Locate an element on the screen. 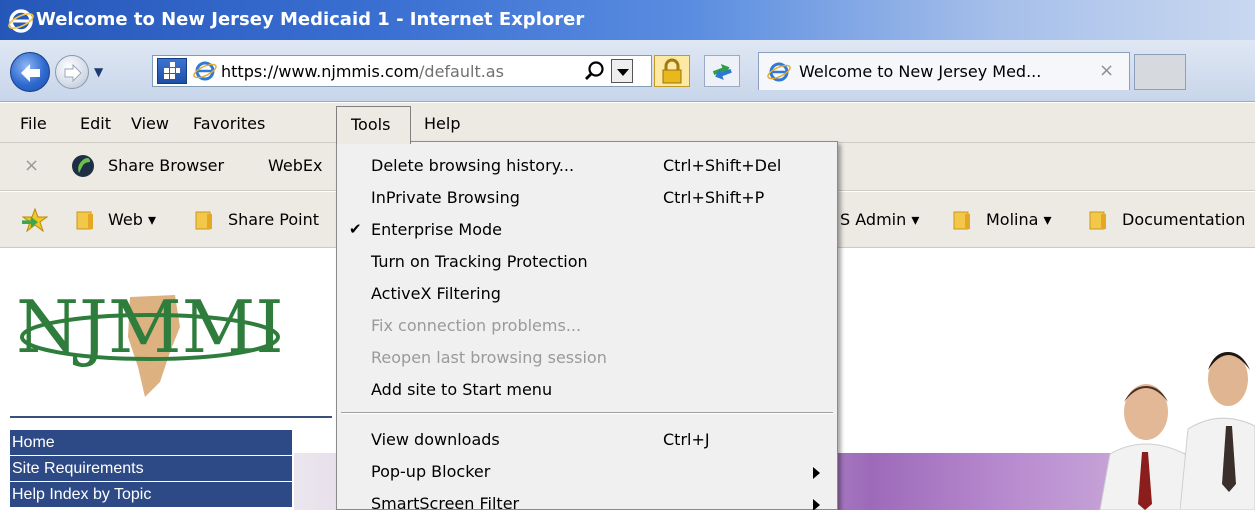 This screenshot has width=1255, height=510. menu-item-popup-blocker: Pop-up Blocker is located at coordinates (587, 472).